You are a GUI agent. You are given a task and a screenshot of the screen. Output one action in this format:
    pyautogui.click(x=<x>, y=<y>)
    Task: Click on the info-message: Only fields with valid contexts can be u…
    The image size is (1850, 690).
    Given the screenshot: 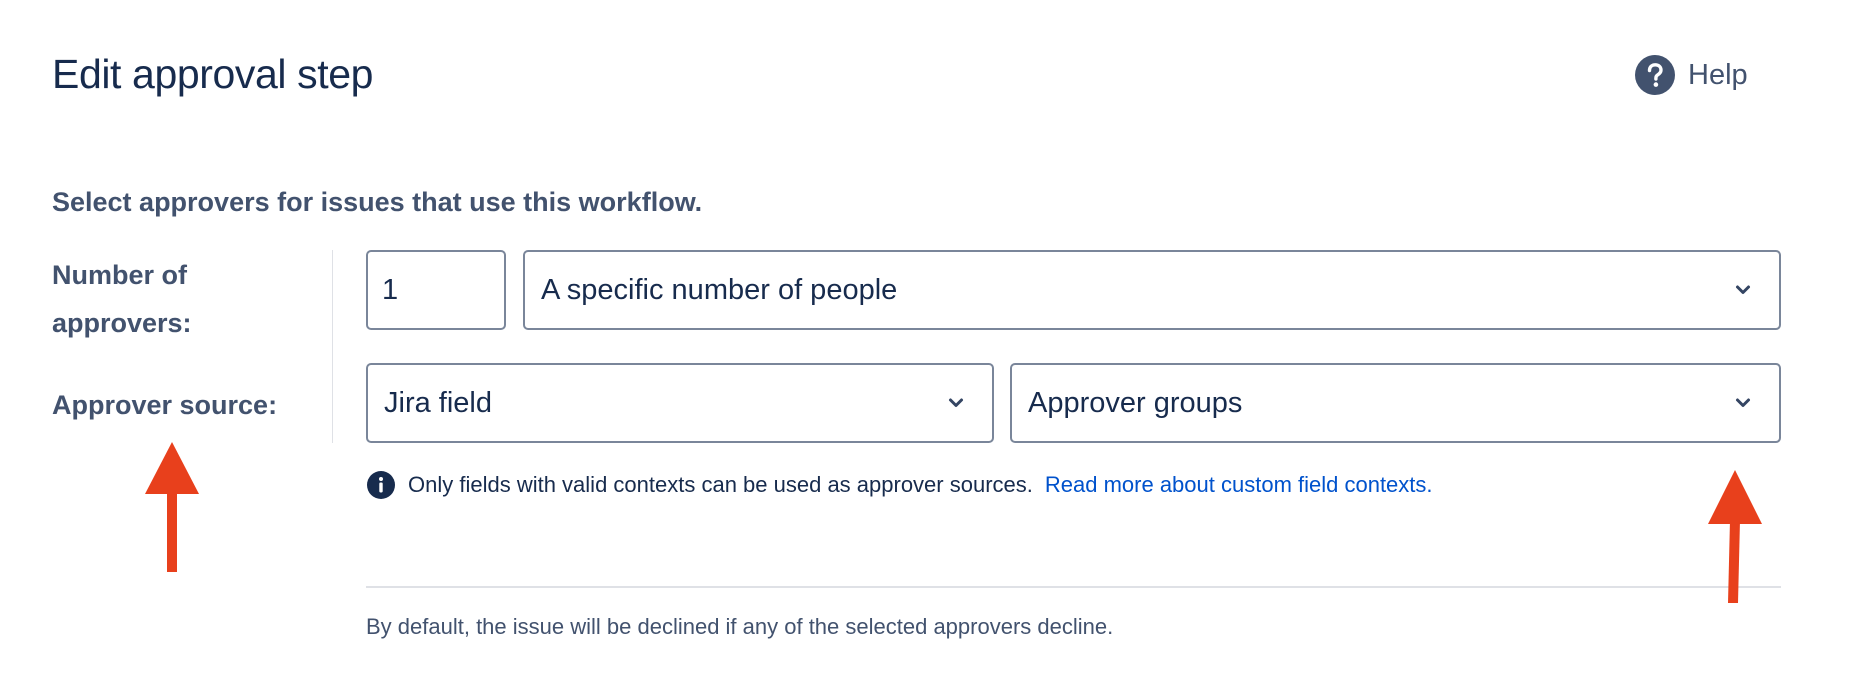 What is the action you would take?
    pyautogui.click(x=899, y=485)
    